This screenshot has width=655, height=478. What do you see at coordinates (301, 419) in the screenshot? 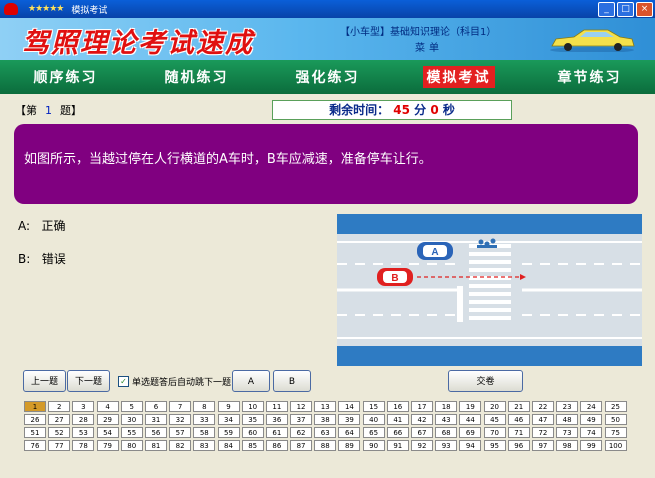
I see `question-cell: 37` at bounding box center [301, 419].